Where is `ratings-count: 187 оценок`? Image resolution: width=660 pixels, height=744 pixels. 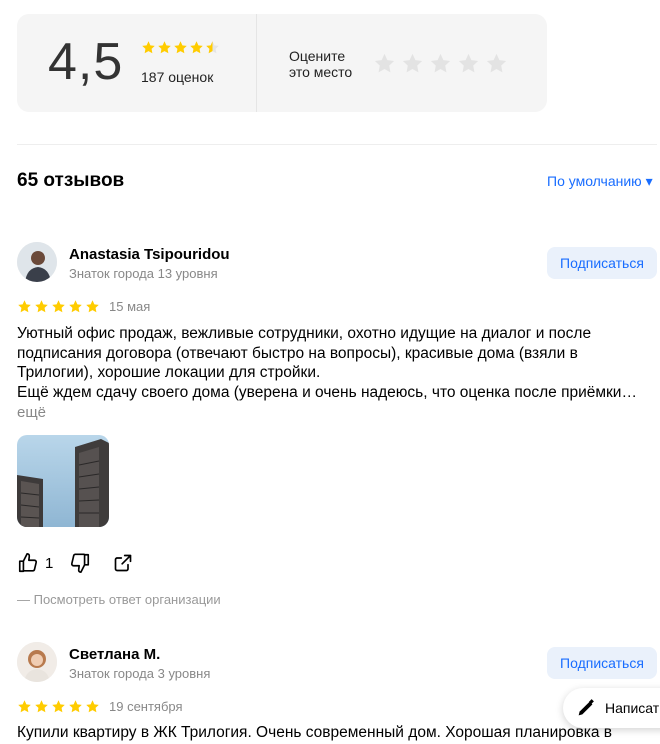 ratings-count: 187 оценок is located at coordinates (177, 77).